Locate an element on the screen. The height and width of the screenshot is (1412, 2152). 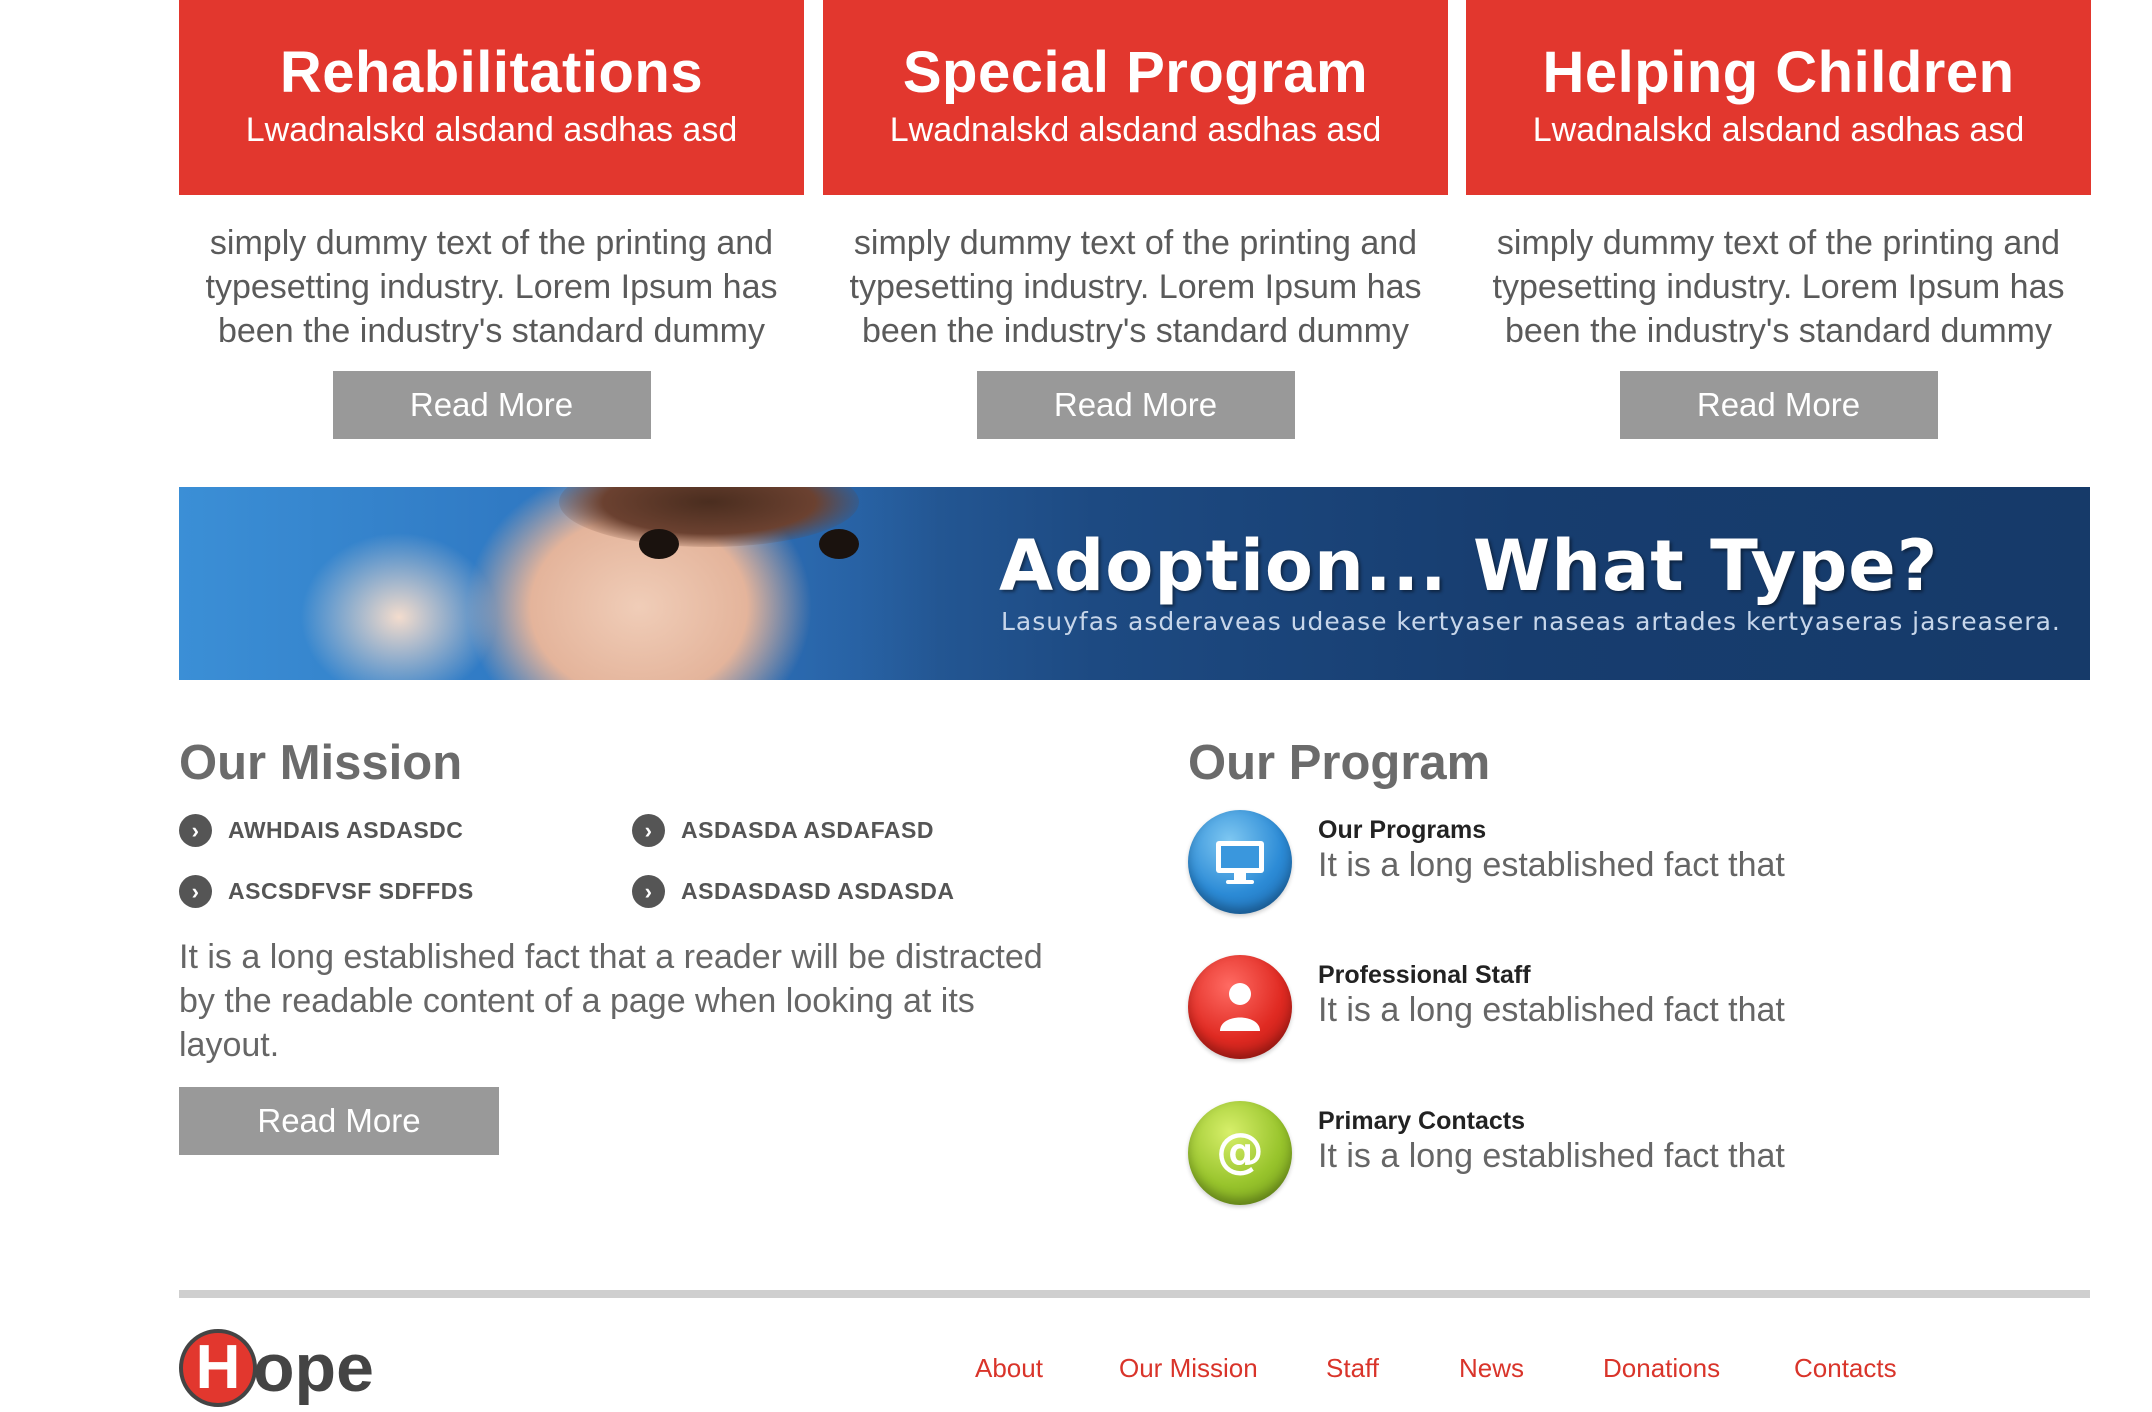
mission-read-more-button: Read More is located at coordinates (339, 1121).